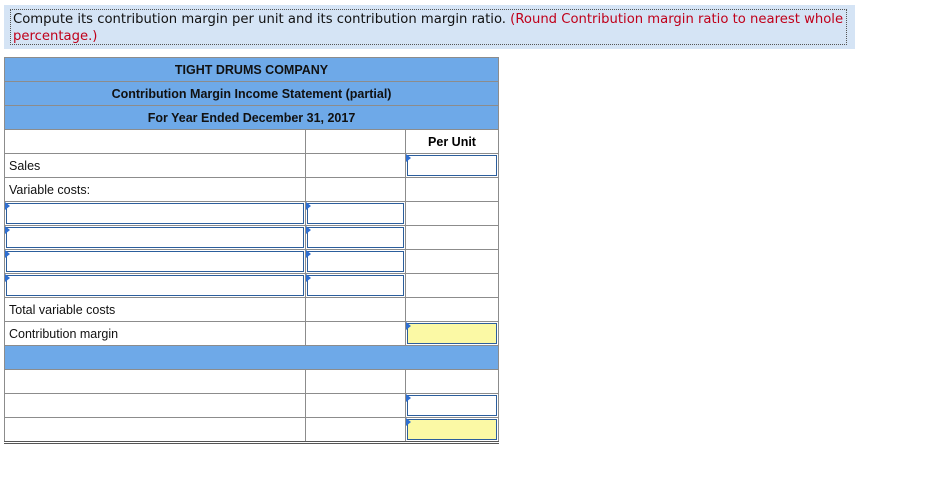 The height and width of the screenshot is (478, 945). I want to click on sales-per-unit-input, so click(452, 165).